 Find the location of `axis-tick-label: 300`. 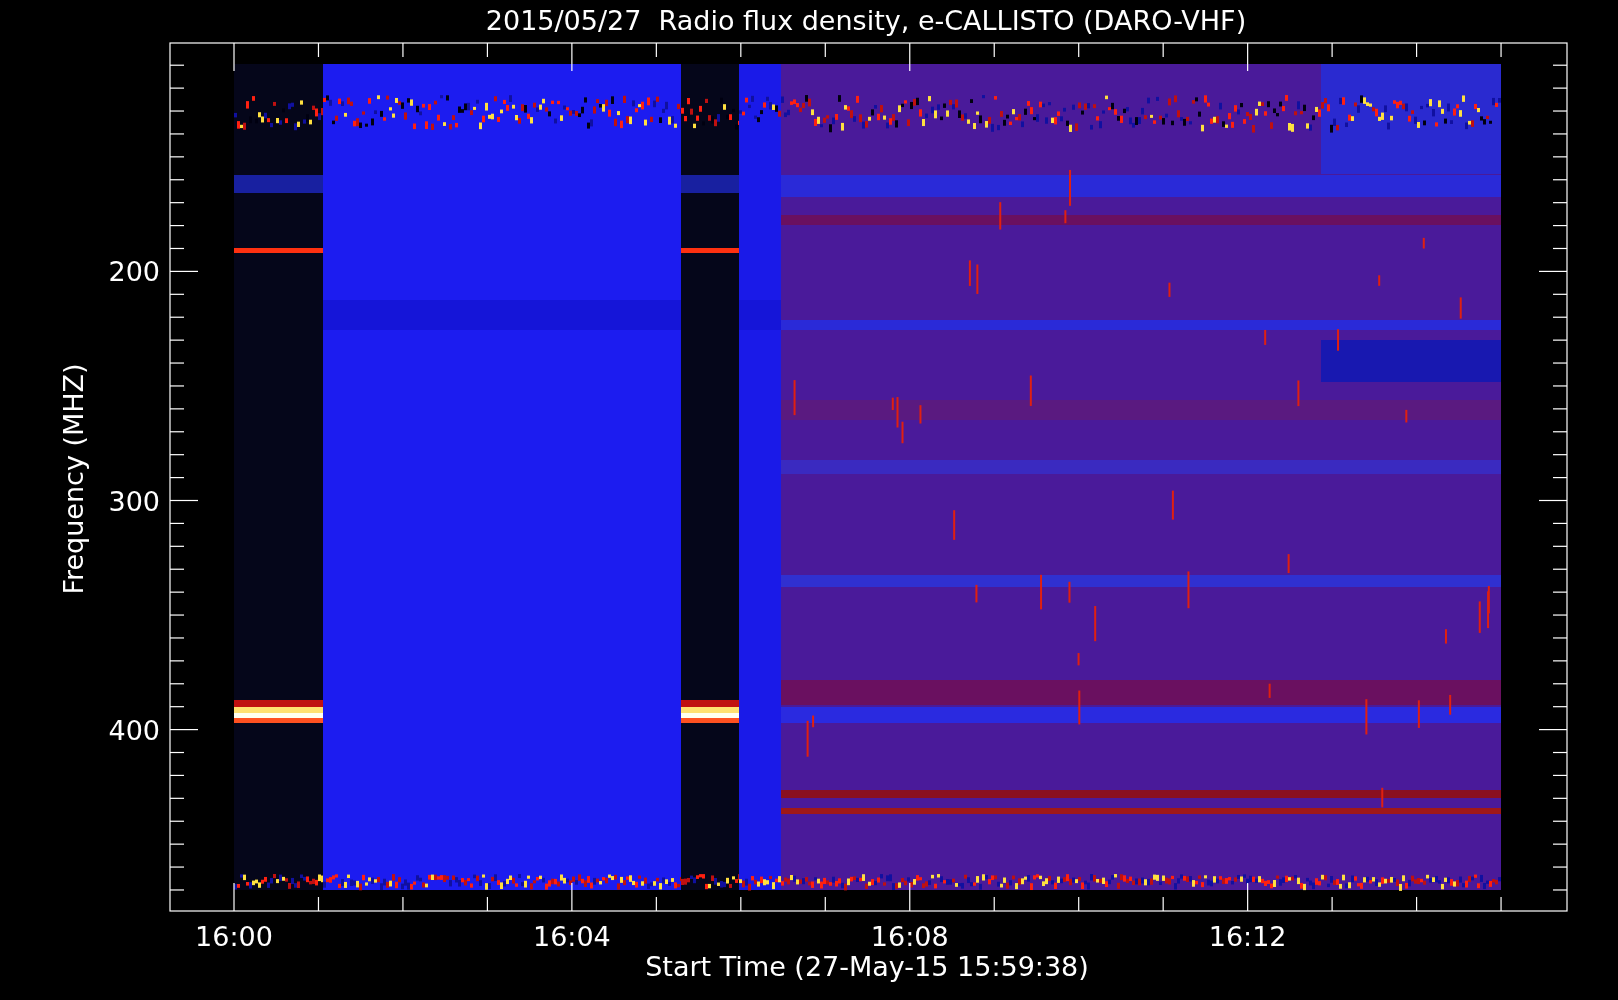

axis-tick-label: 300 is located at coordinates (134, 501).